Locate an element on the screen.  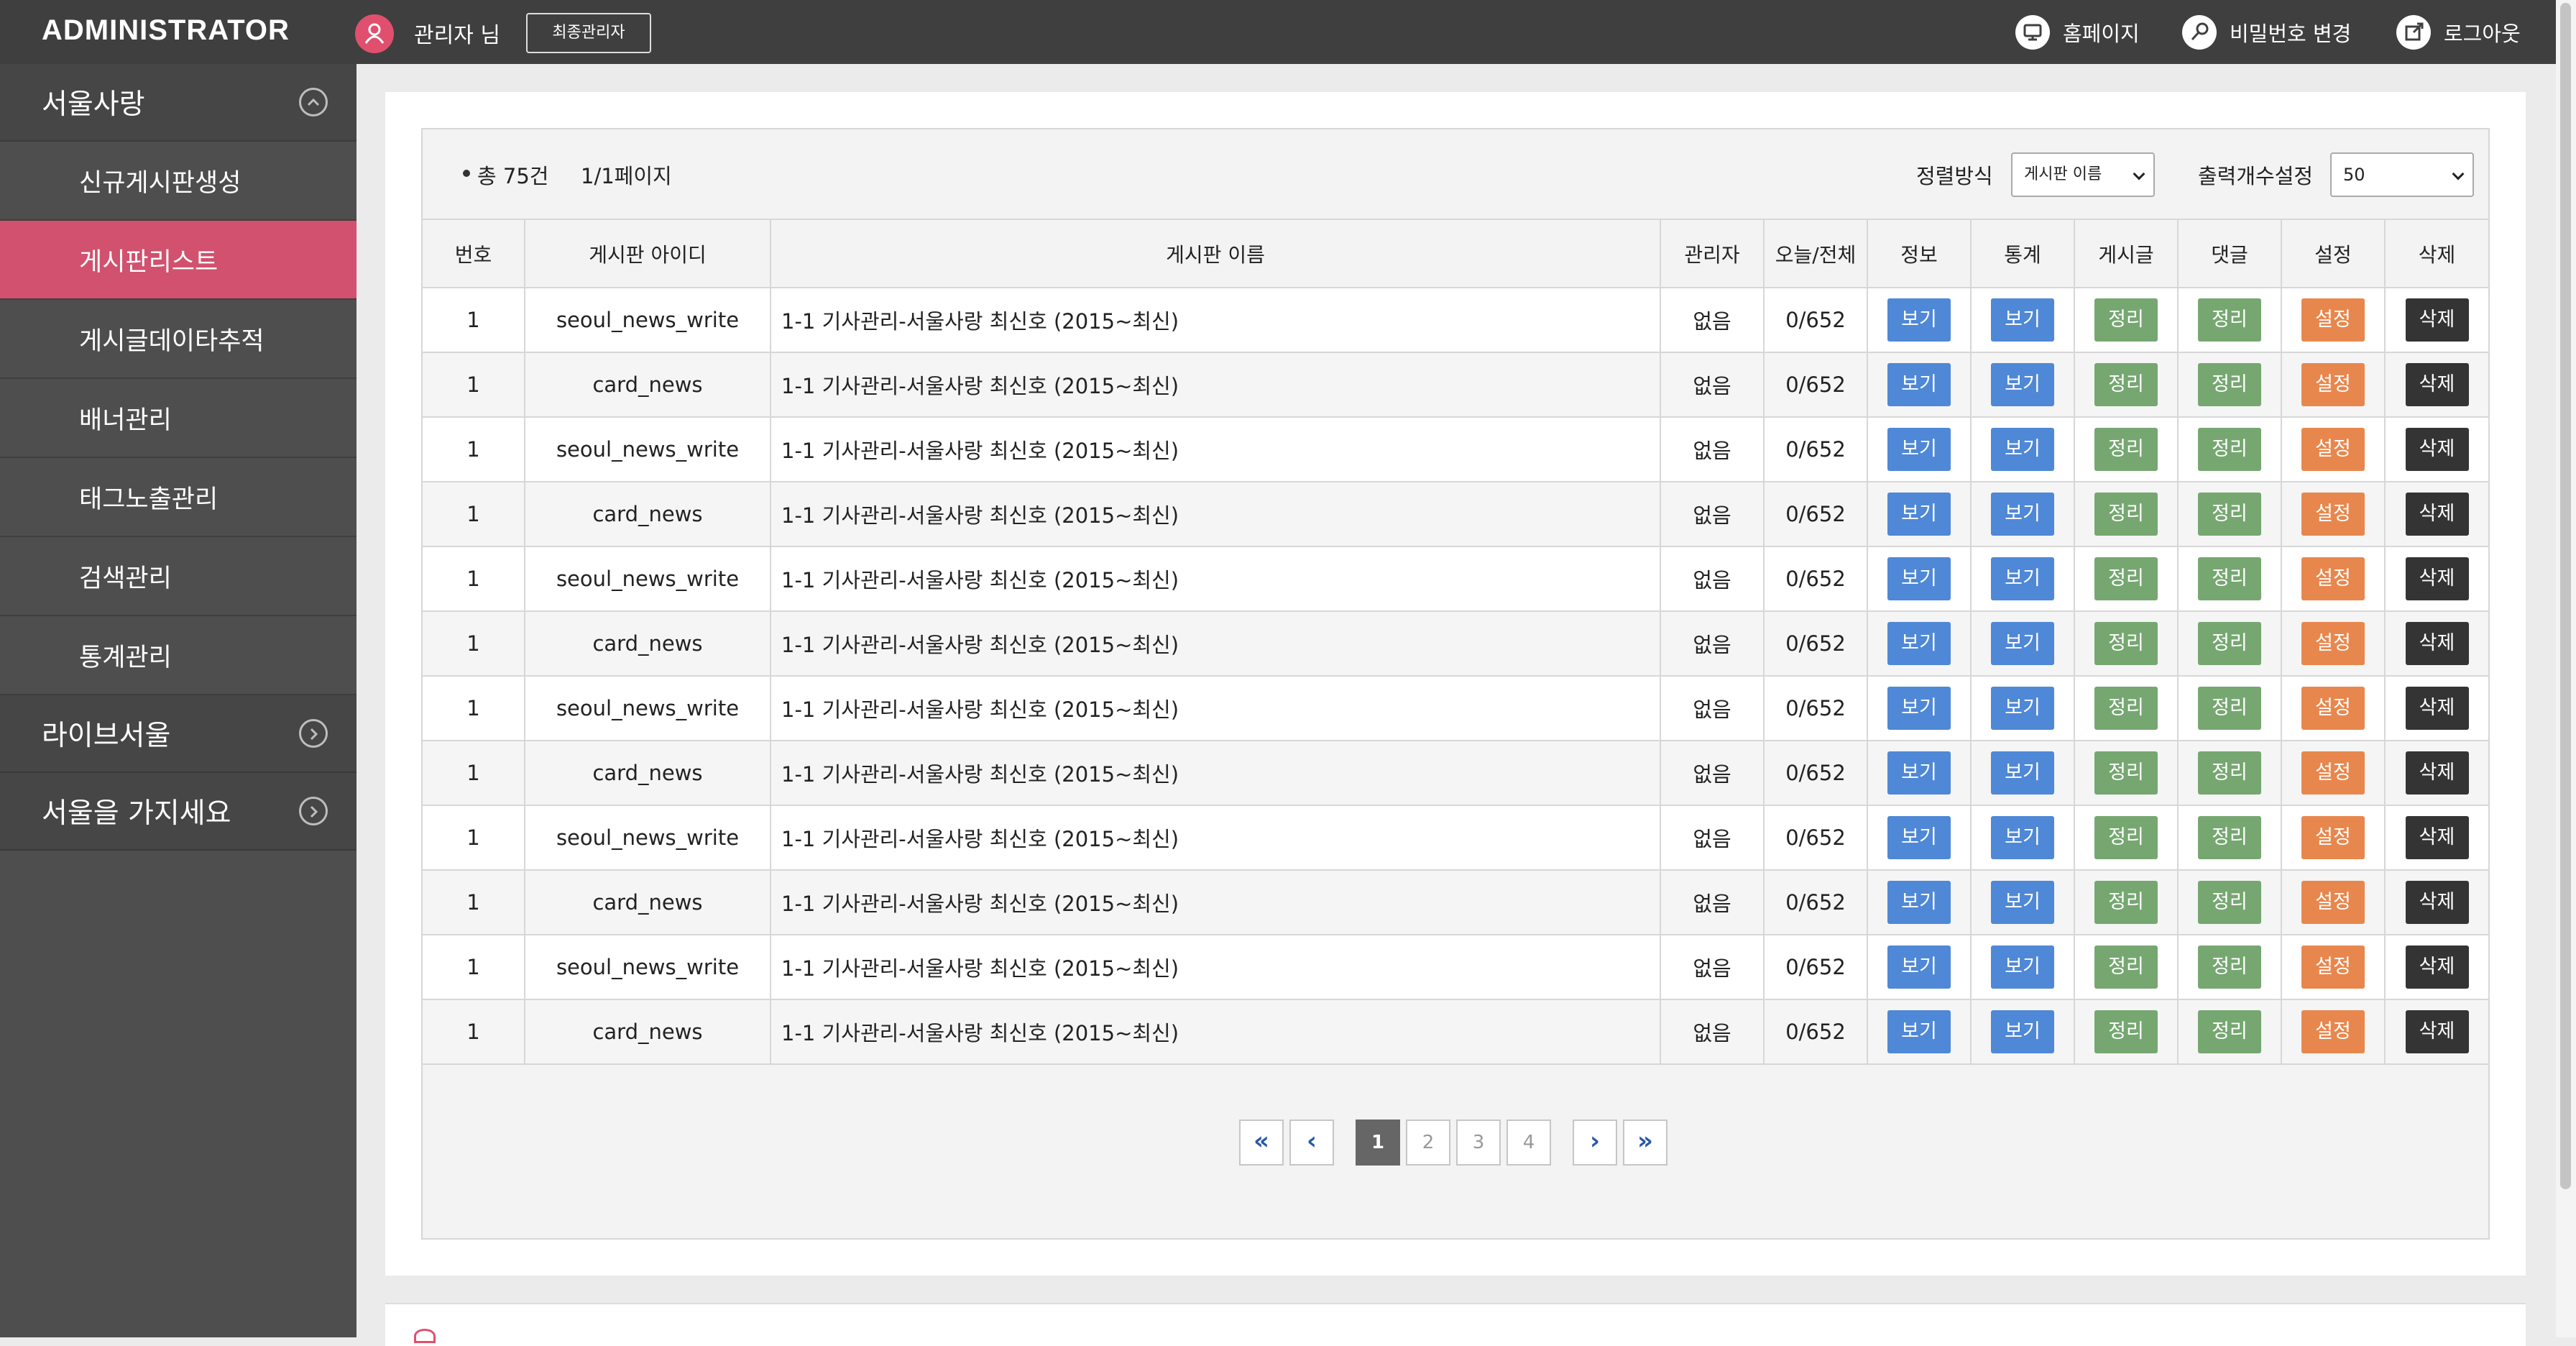
page-button-2: 2 is located at coordinates (1428, 1143).